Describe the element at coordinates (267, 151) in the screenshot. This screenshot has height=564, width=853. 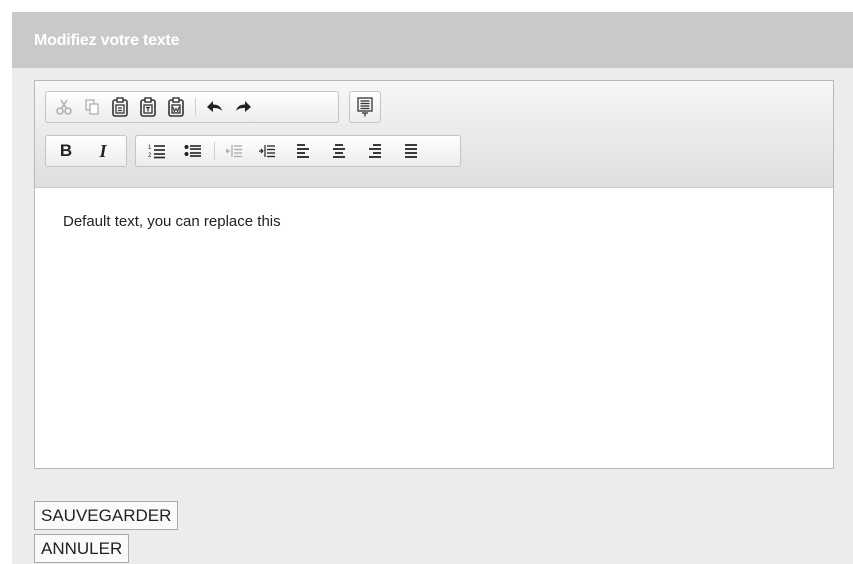
I see `indent-icon` at that location.